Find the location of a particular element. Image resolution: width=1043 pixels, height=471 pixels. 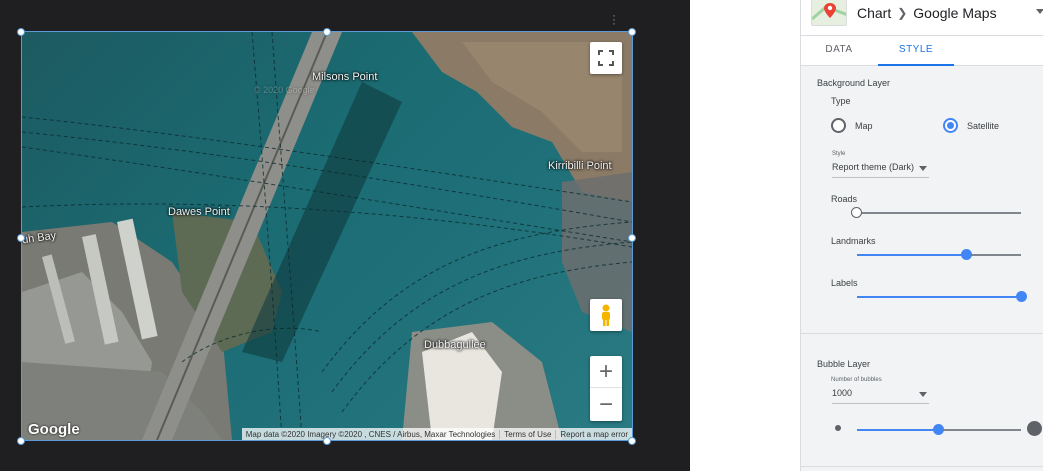

resize-handle-top-right is located at coordinates (632, 32).